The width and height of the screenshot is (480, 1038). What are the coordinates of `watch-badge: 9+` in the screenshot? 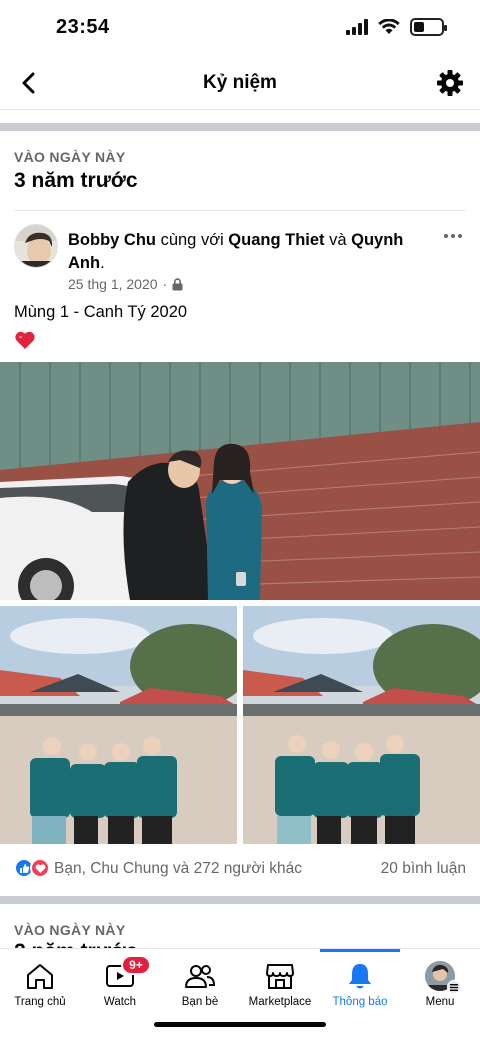 It's located at (136, 965).